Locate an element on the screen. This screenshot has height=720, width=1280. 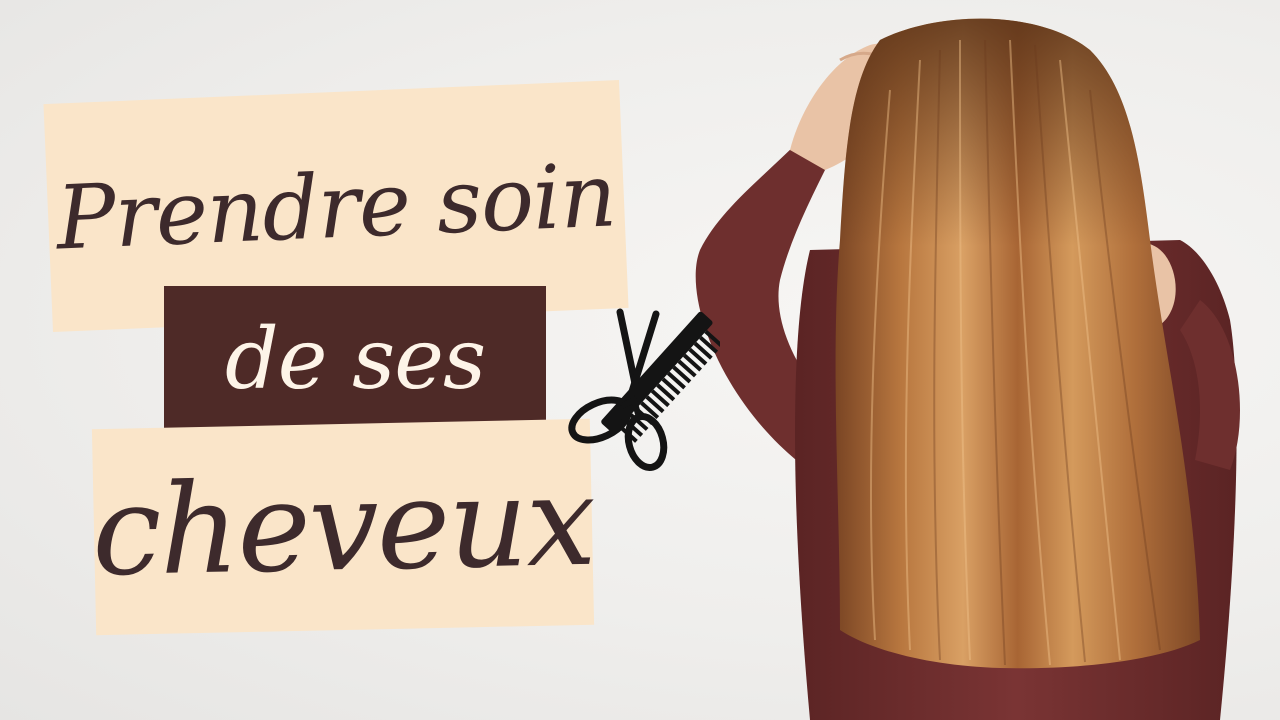
title-panel-bottom: cheveux is located at coordinates (343, 527).